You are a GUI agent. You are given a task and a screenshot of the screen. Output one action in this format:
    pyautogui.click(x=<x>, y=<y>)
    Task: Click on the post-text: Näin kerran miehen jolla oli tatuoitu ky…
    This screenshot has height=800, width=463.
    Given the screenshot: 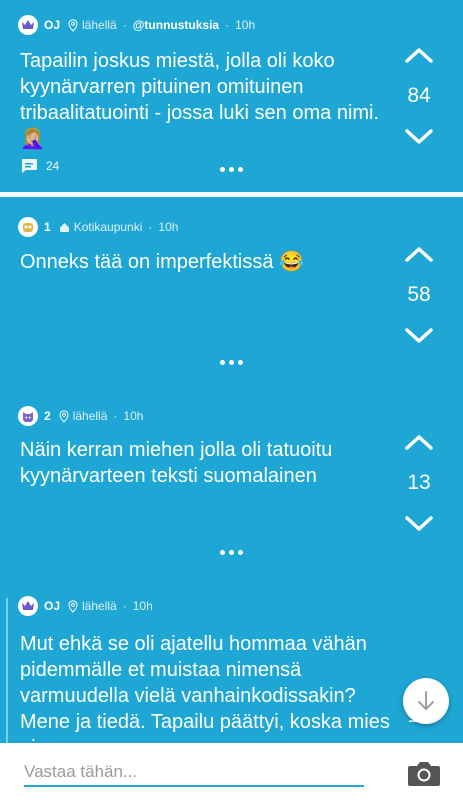 What is the action you would take?
    pyautogui.click(x=176, y=463)
    